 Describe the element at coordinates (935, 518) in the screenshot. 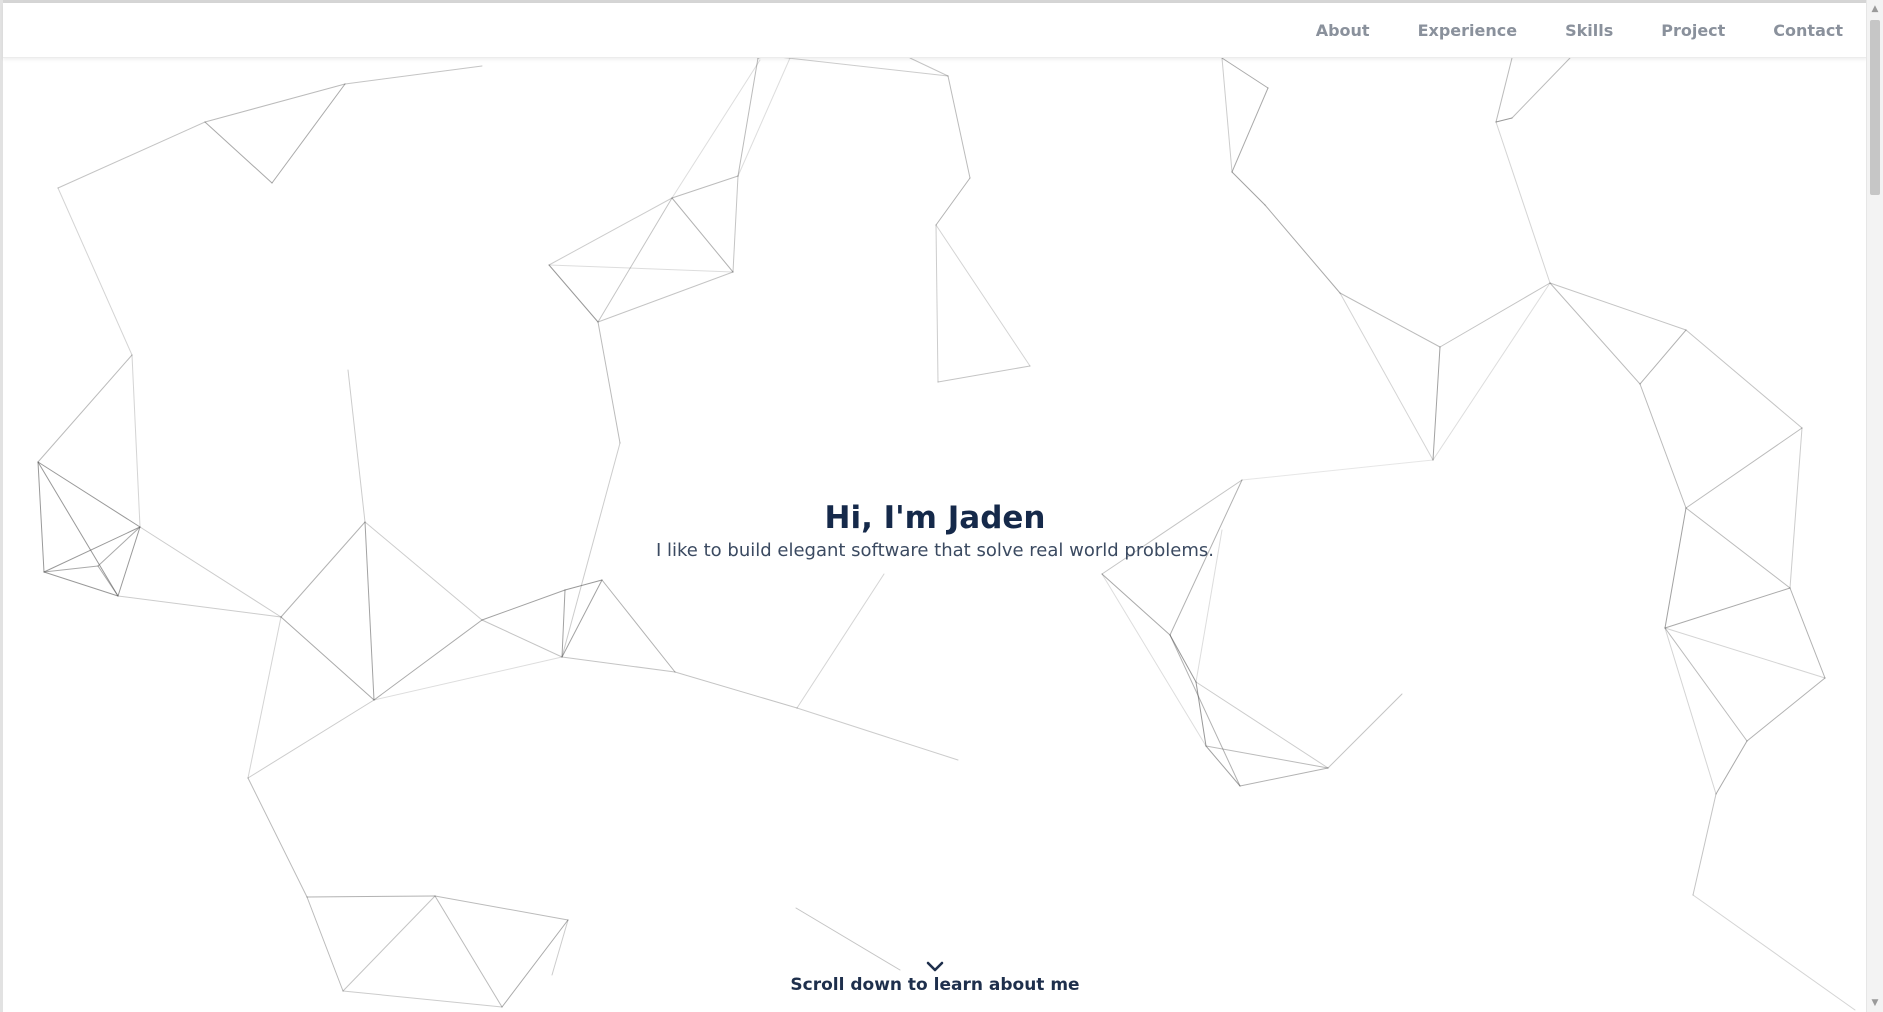

I see `hero-title: Hi, I'm Jaden` at that location.